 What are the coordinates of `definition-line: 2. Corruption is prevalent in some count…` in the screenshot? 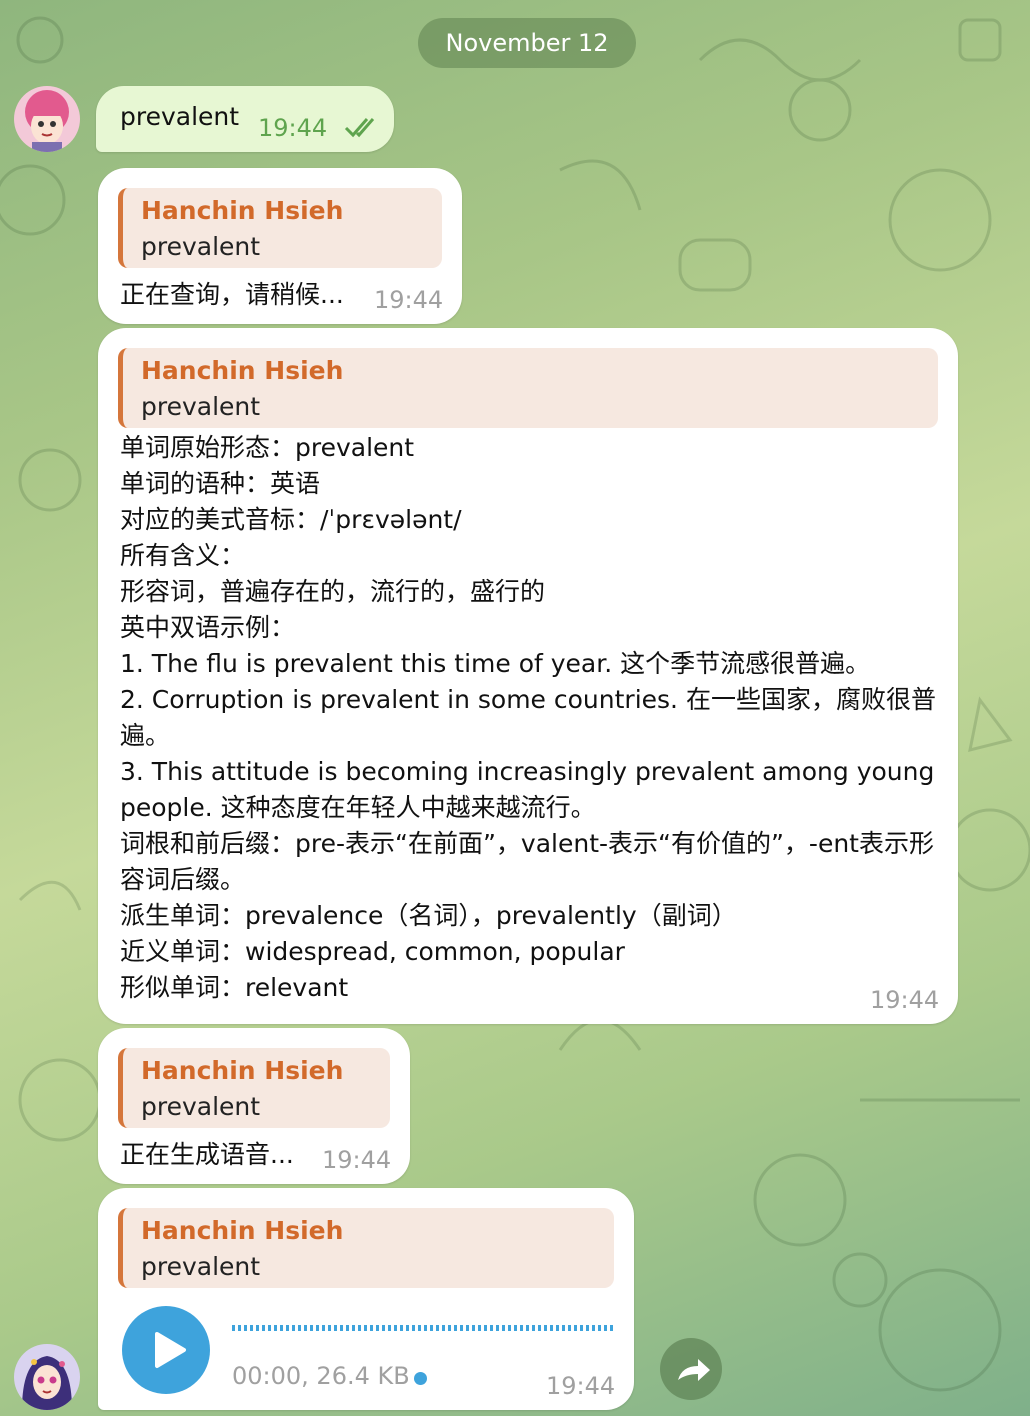 It's located at (528, 699).